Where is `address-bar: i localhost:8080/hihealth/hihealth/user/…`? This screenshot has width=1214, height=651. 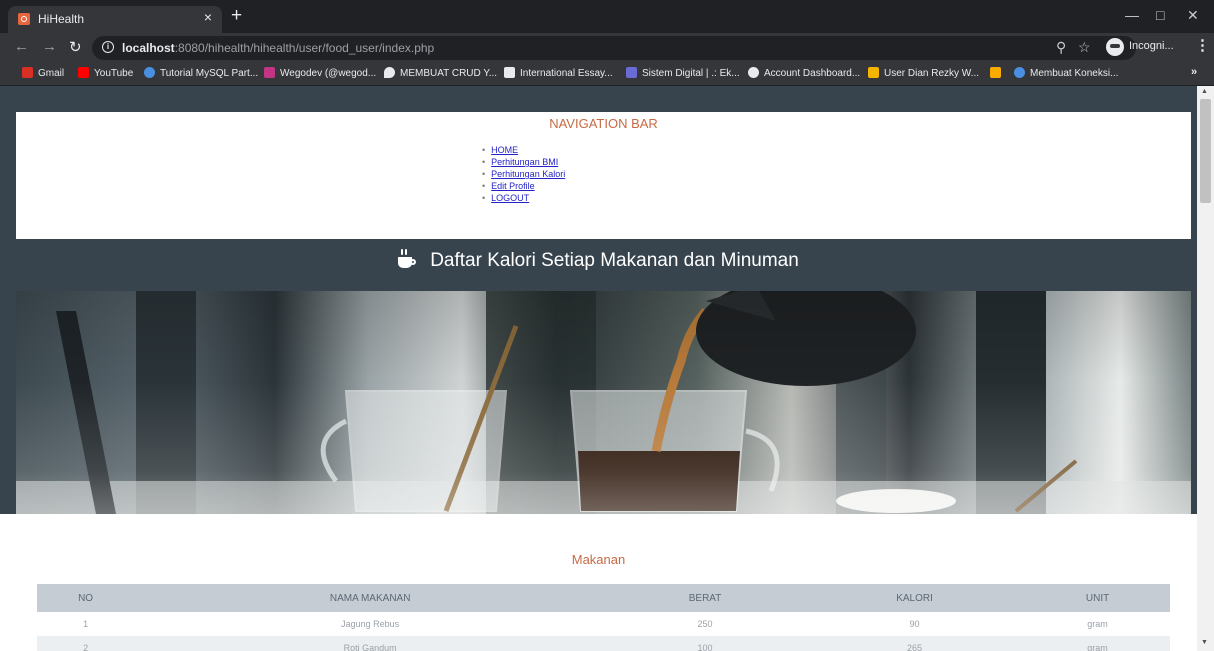 address-bar: i localhost:8080/hihealth/hihealth/user/… is located at coordinates (614, 48).